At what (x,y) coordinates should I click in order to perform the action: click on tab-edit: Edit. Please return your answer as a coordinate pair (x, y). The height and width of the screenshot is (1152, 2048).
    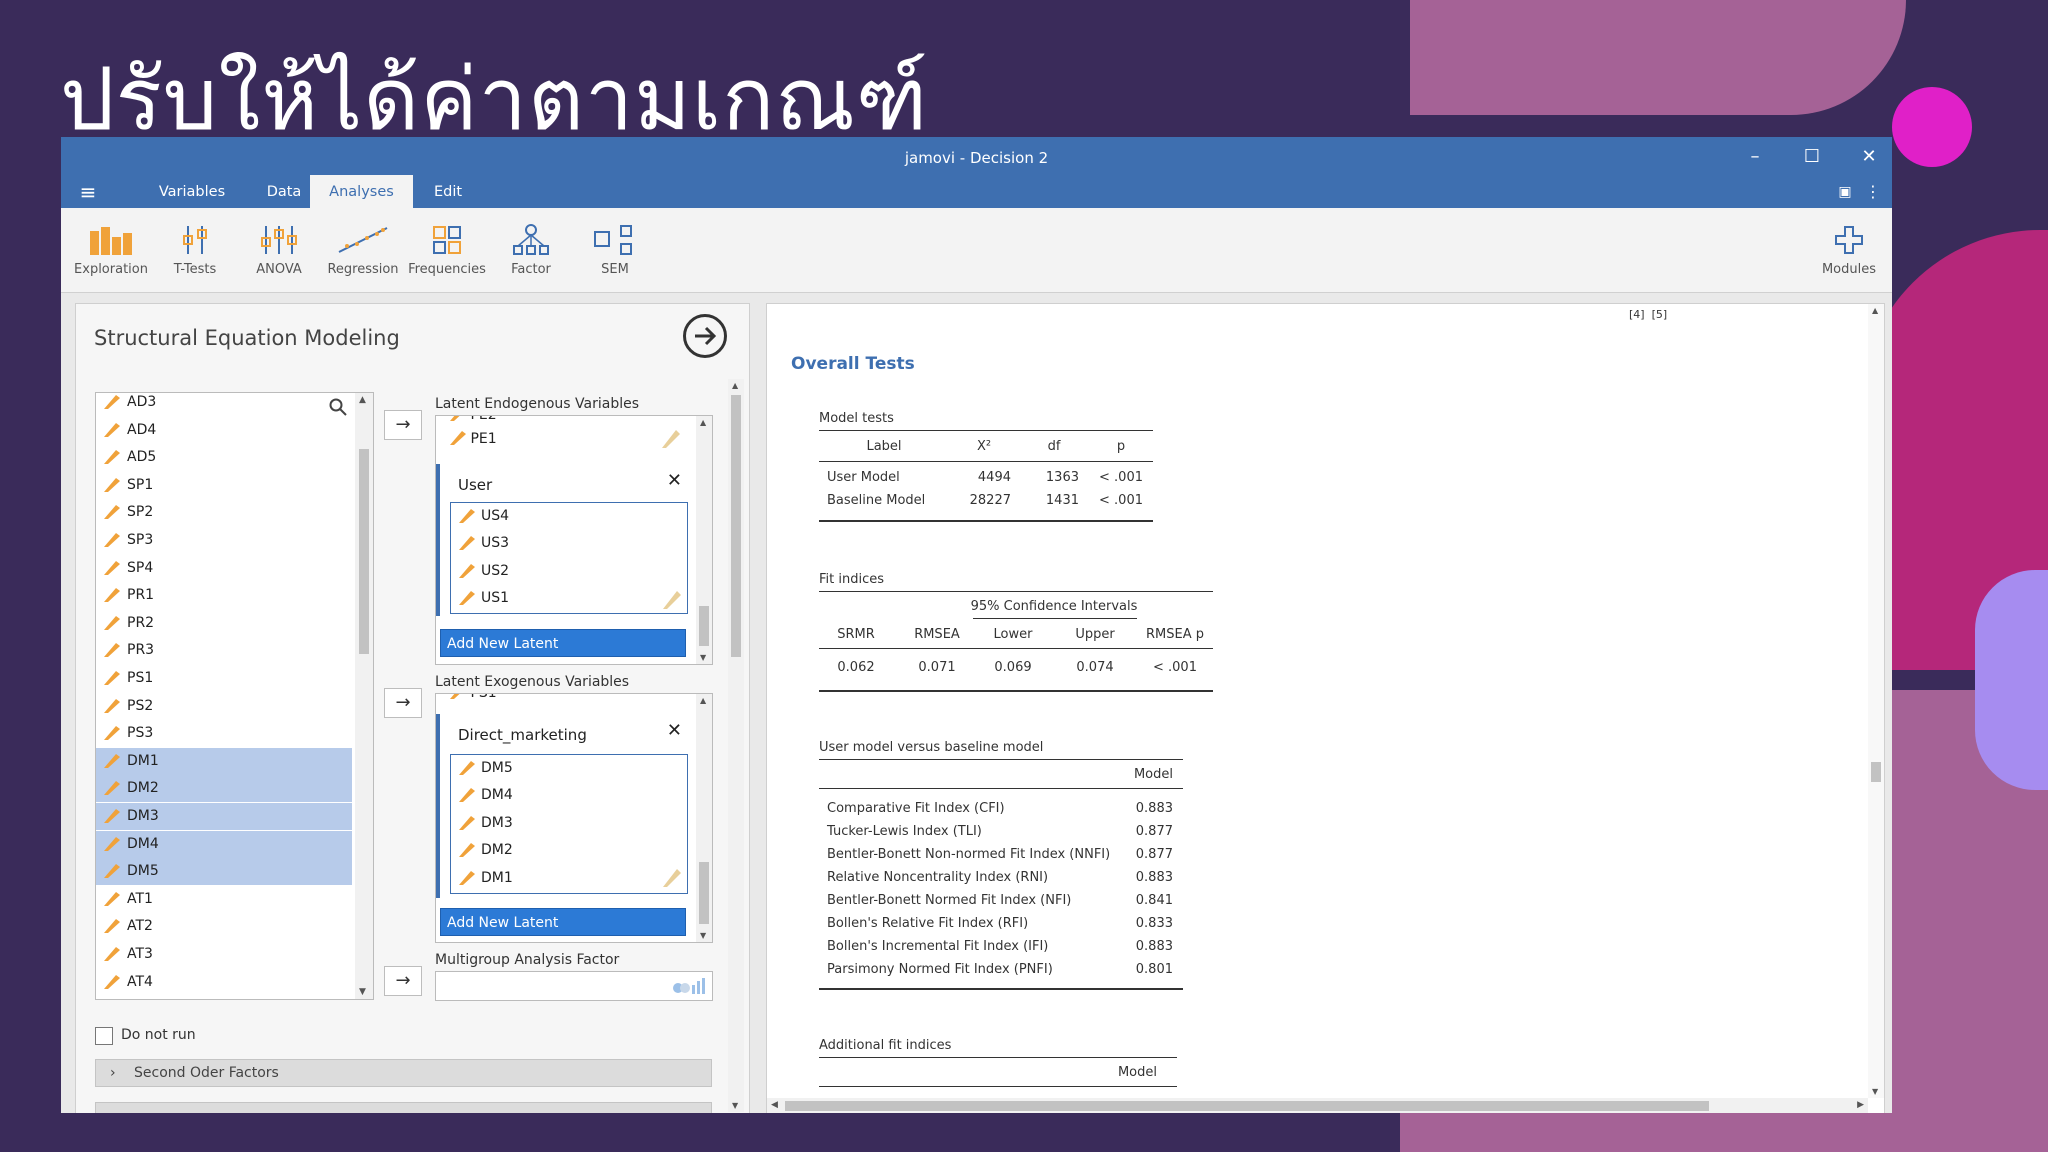
    Looking at the image, I should click on (448, 191).